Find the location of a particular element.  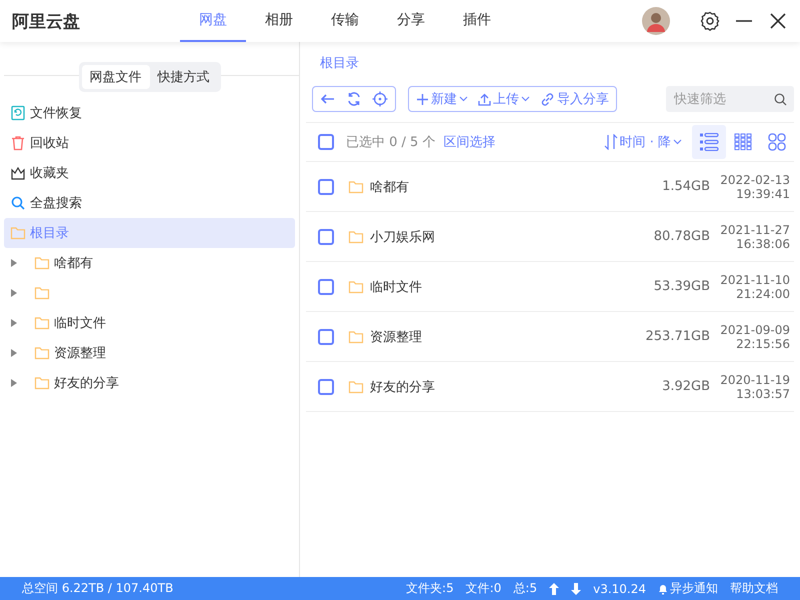

tree-item: 好友的分享 is located at coordinates (149, 383).